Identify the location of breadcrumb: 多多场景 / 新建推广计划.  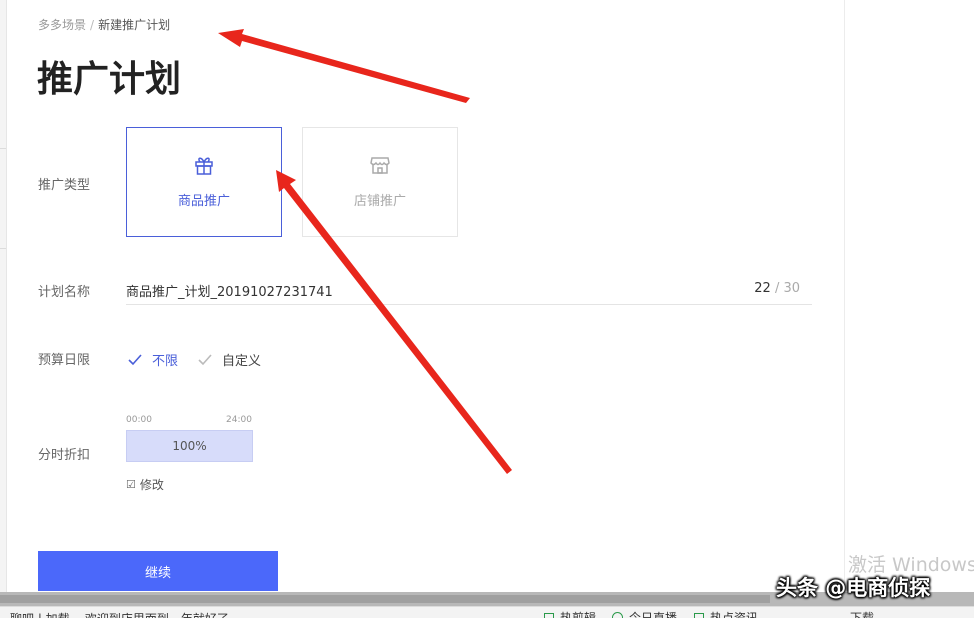
(104, 24).